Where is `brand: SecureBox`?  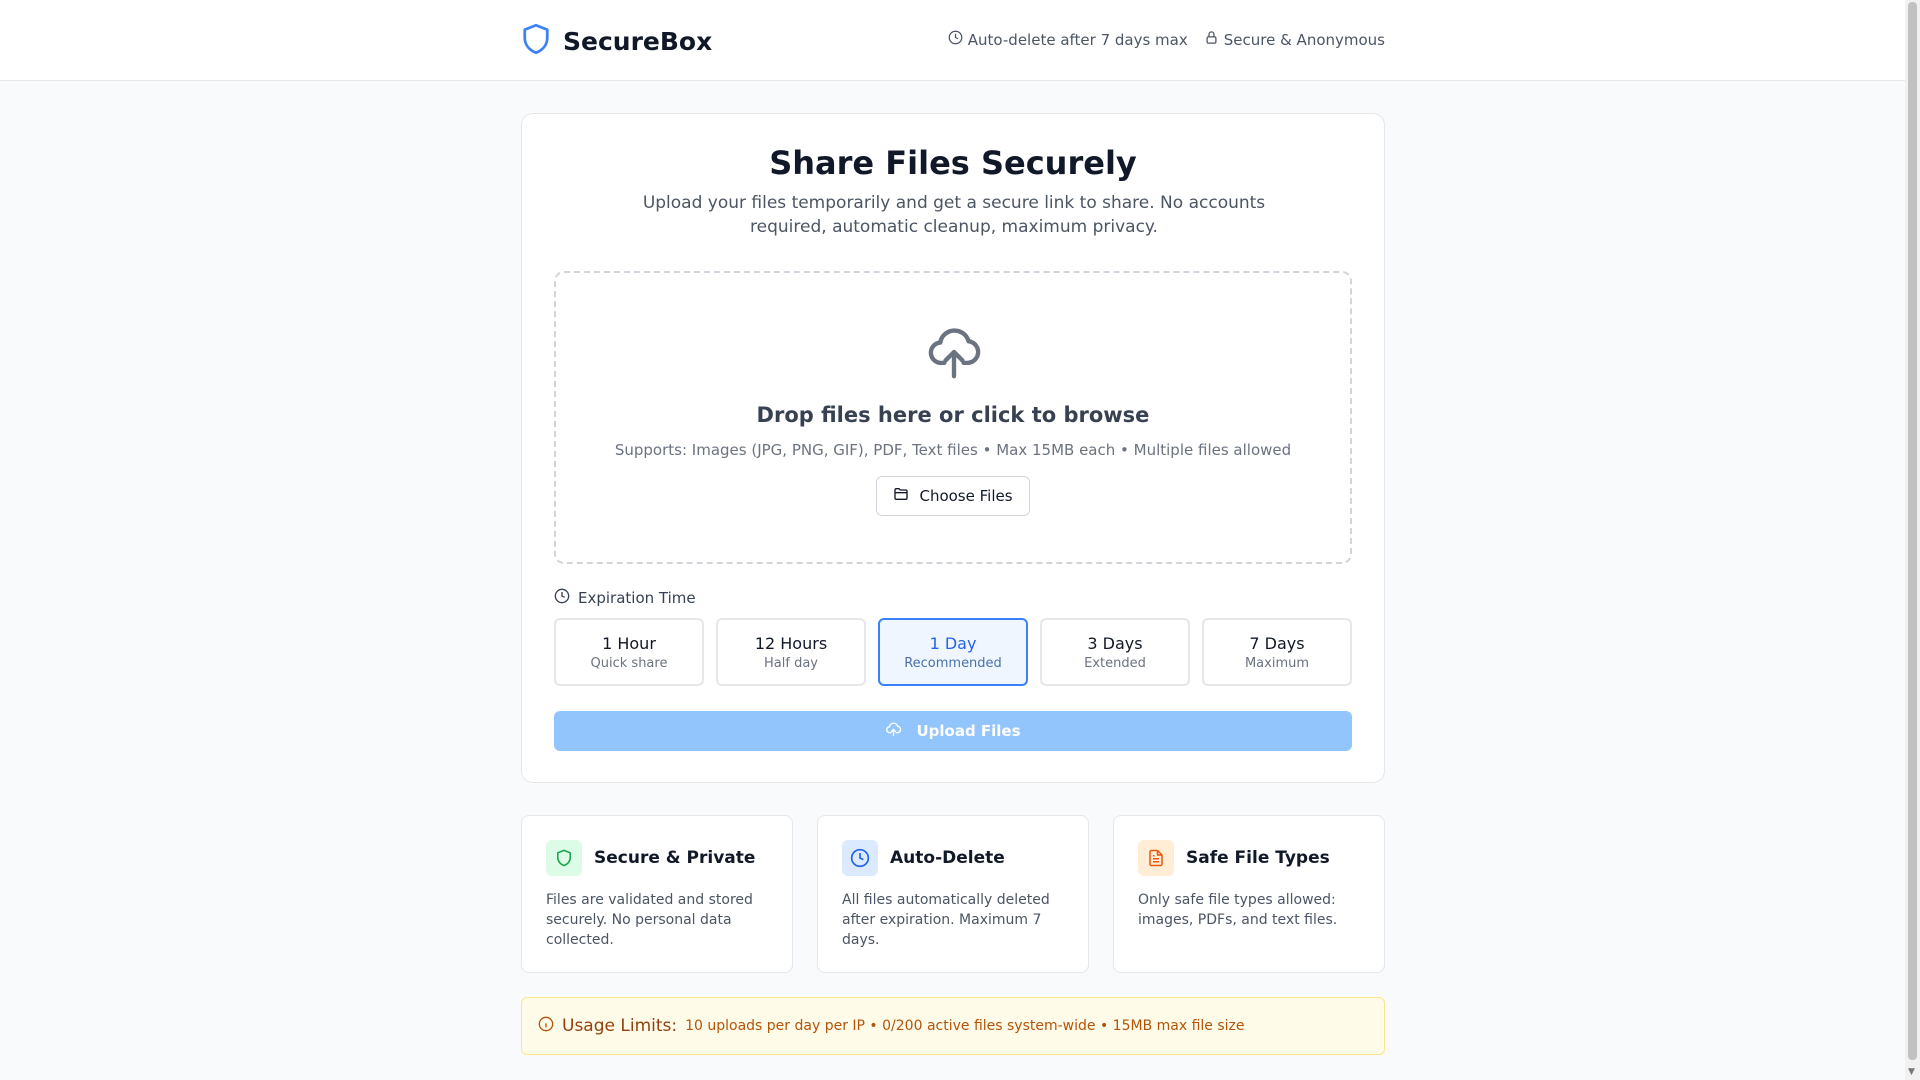 brand: SecureBox is located at coordinates (616, 41).